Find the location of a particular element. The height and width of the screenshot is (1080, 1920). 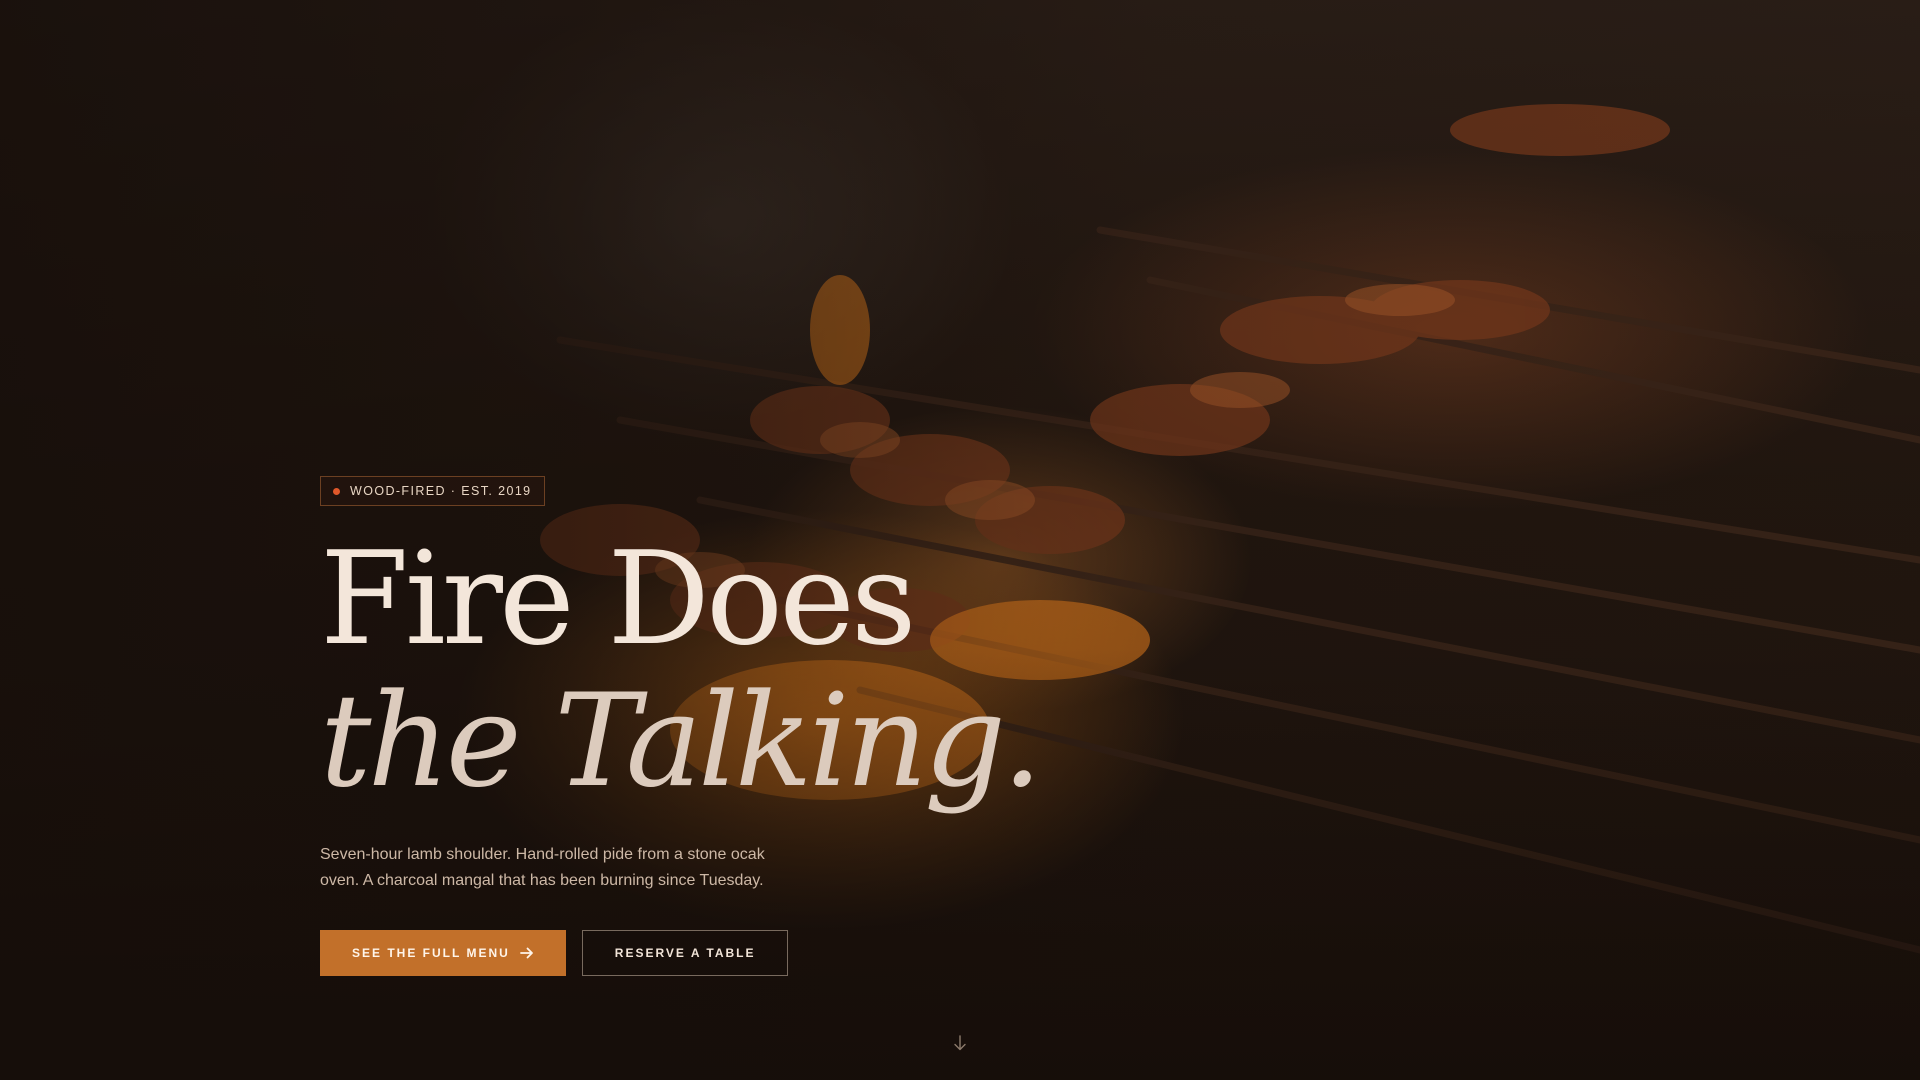

headline-line-2: the Talking. is located at coordinates (681, 741).